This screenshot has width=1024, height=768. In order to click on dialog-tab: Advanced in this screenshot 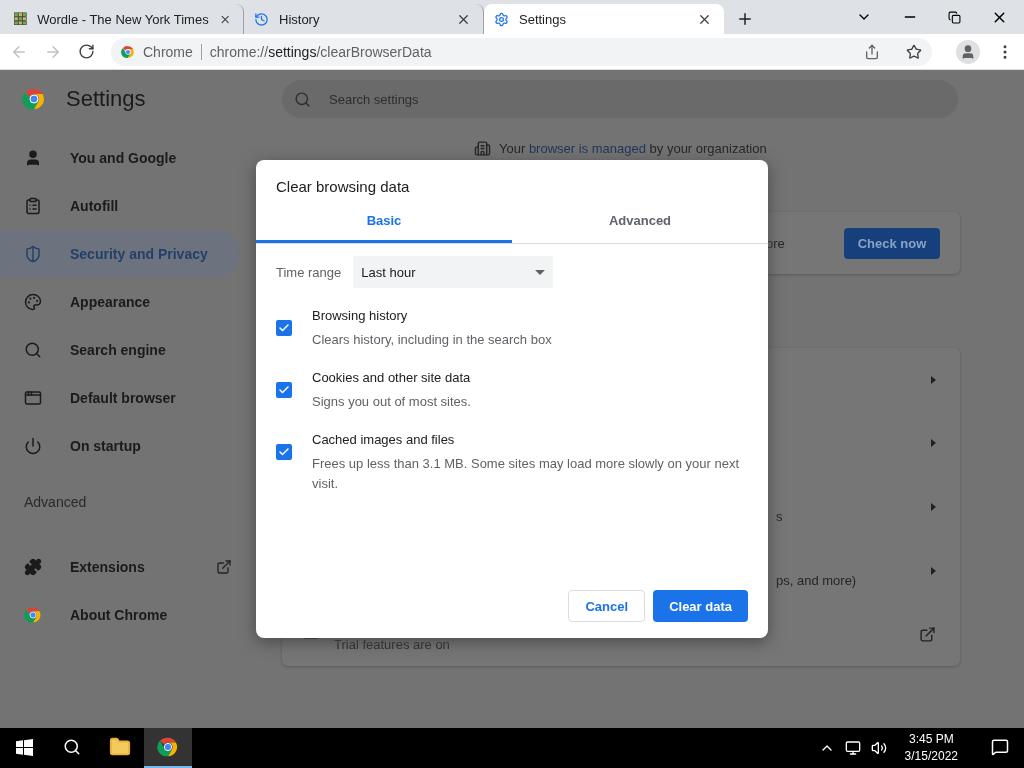, I will do `click(640, 221)`.